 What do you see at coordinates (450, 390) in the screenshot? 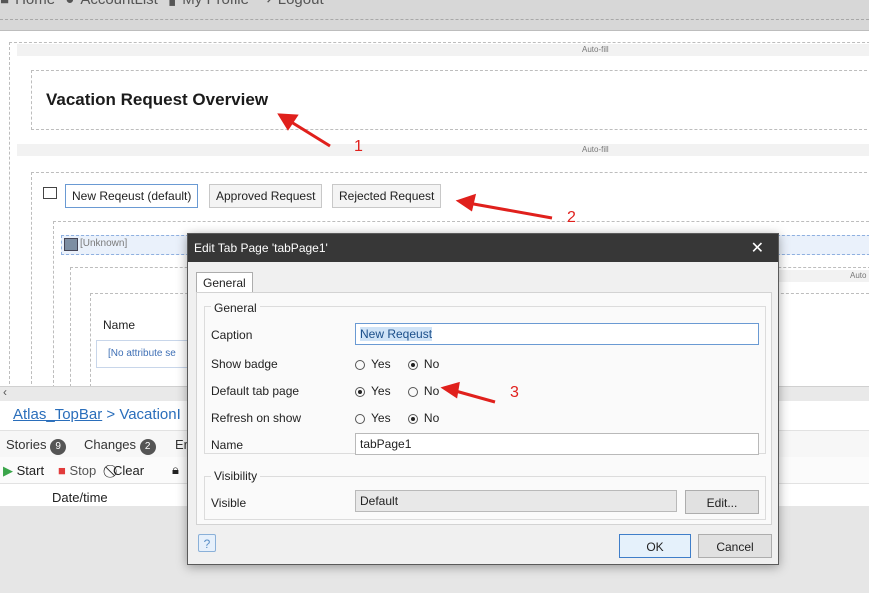
I see `arrow-3-head` at bounding box center [450, 390].